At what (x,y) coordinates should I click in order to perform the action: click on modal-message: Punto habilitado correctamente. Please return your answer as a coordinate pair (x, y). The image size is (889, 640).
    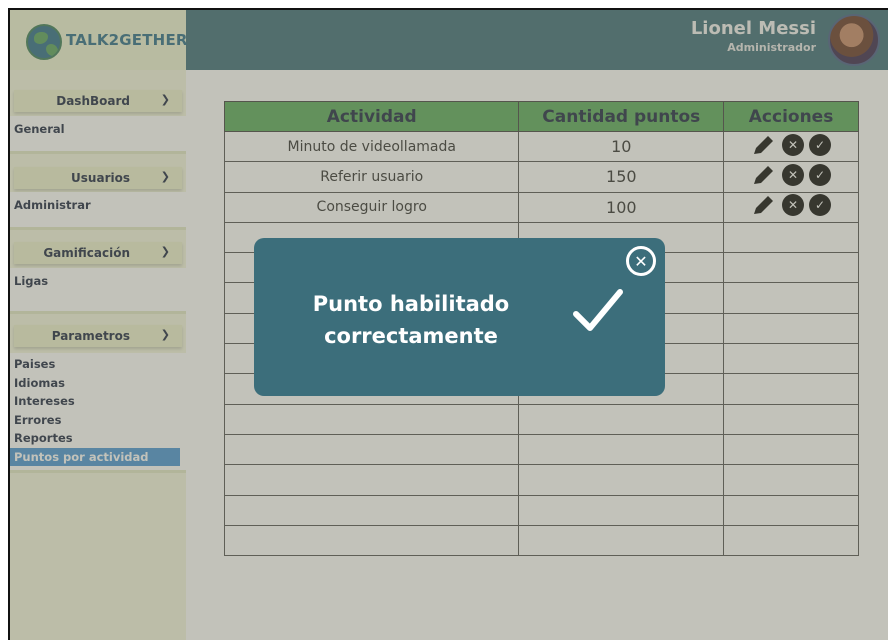
    Looking at the image, I should click on (411, 320).